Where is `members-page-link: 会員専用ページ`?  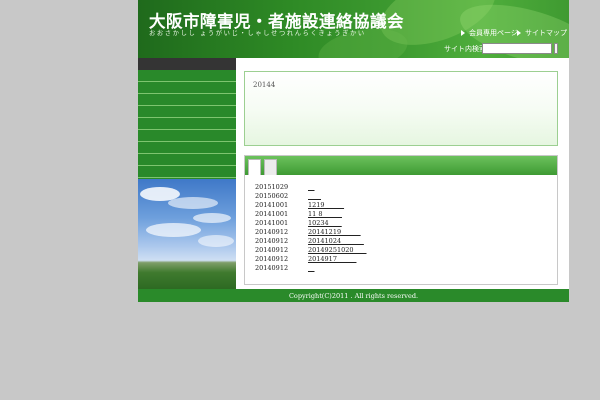 members-page-link: 会員専用ページ is located at coordinates (489, 33).